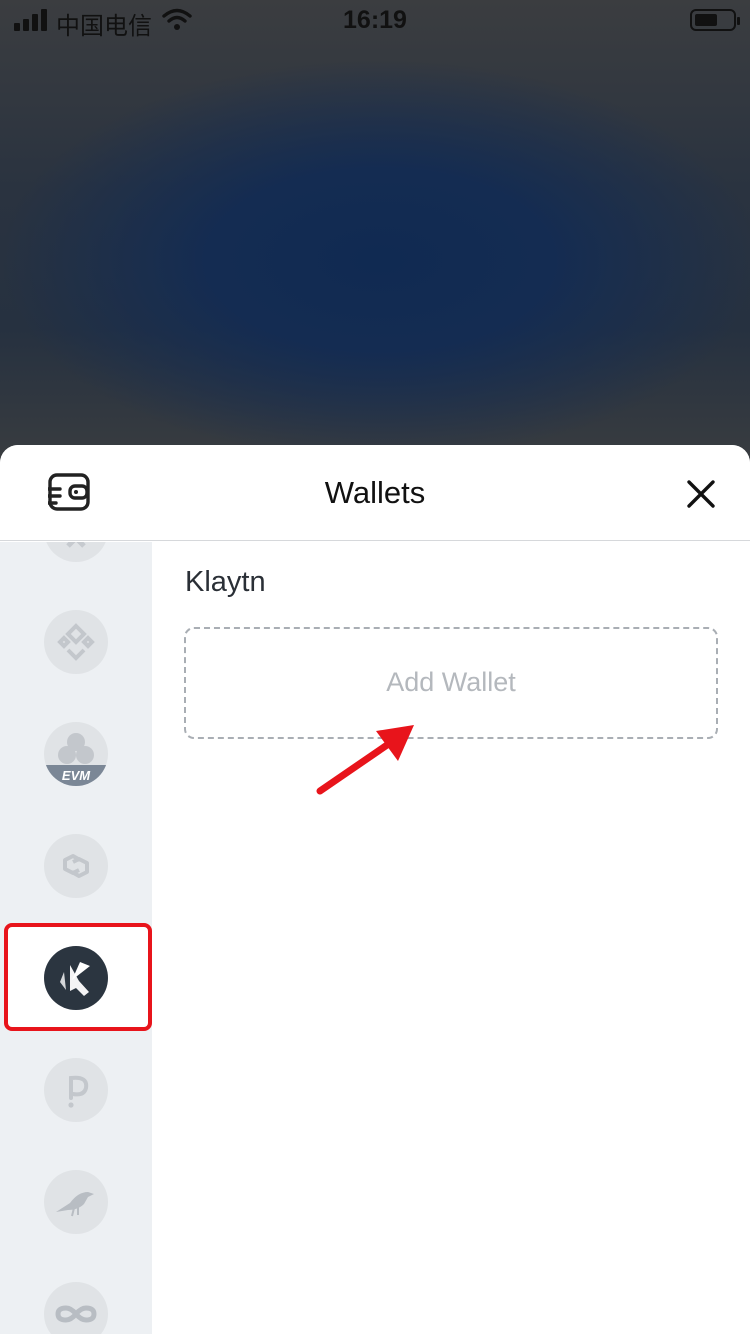  I want to click on klaytn-icon, so click(76, 978).